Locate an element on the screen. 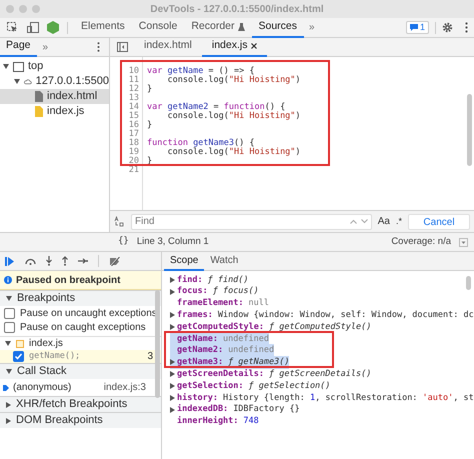 The height and width of the screenshot is (459, 474). line-number: 18 is located at coordinates (133, 143).